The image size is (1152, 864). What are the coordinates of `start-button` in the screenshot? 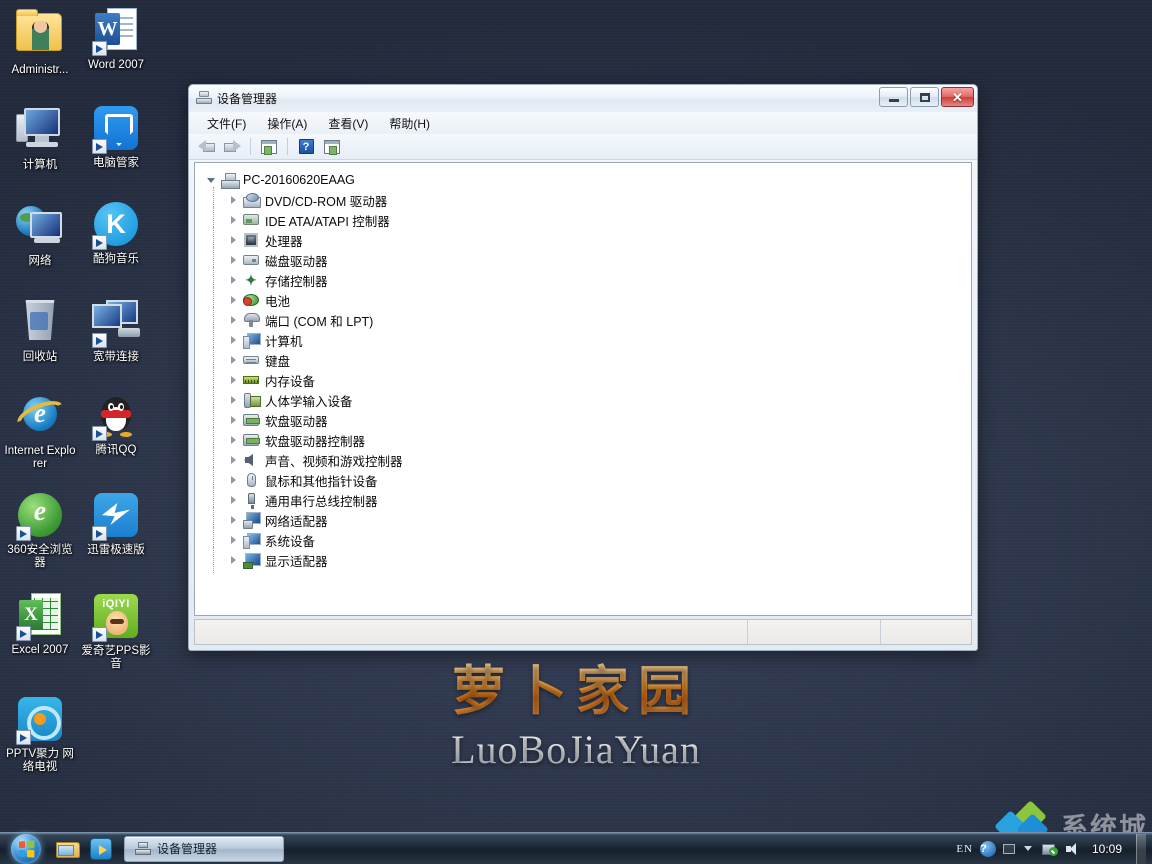 It's located at (26, 848).